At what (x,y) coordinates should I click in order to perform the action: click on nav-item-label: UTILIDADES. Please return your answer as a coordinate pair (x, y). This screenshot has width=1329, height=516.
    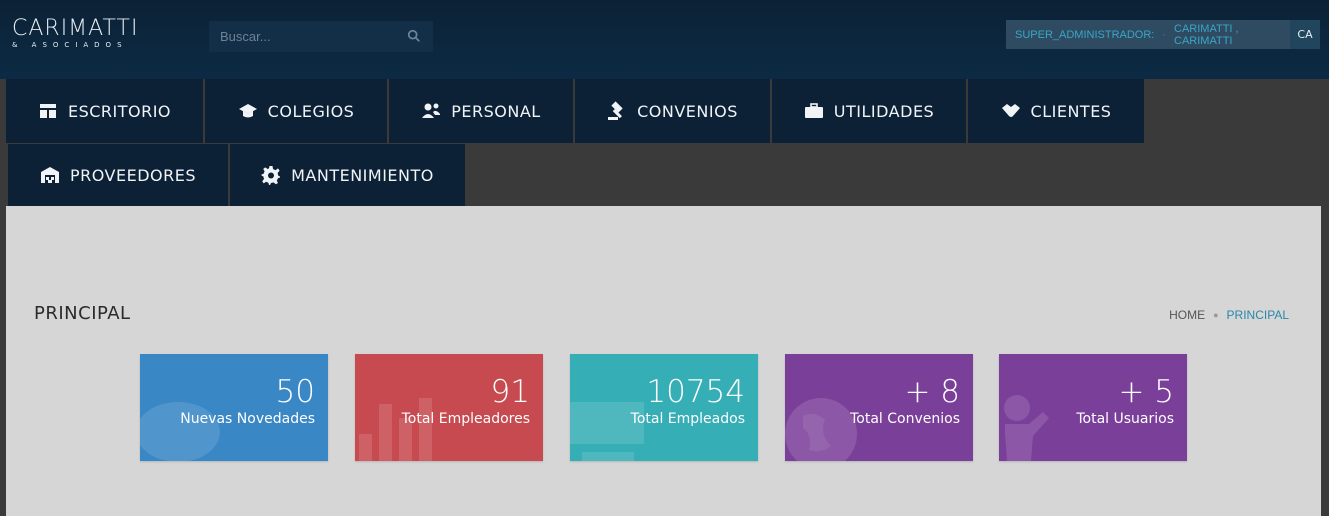
    Looking at the image, I should click on (884, 111).